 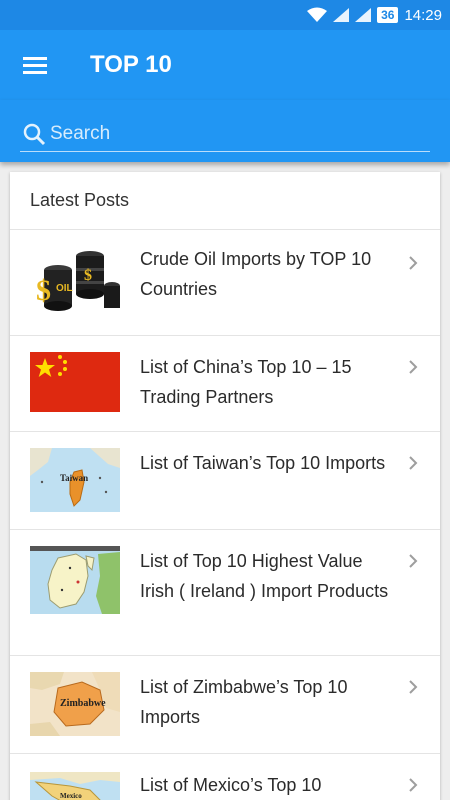 I want to click on mexico-map-thumbnail: Mexico, so click(x=75, y=786).